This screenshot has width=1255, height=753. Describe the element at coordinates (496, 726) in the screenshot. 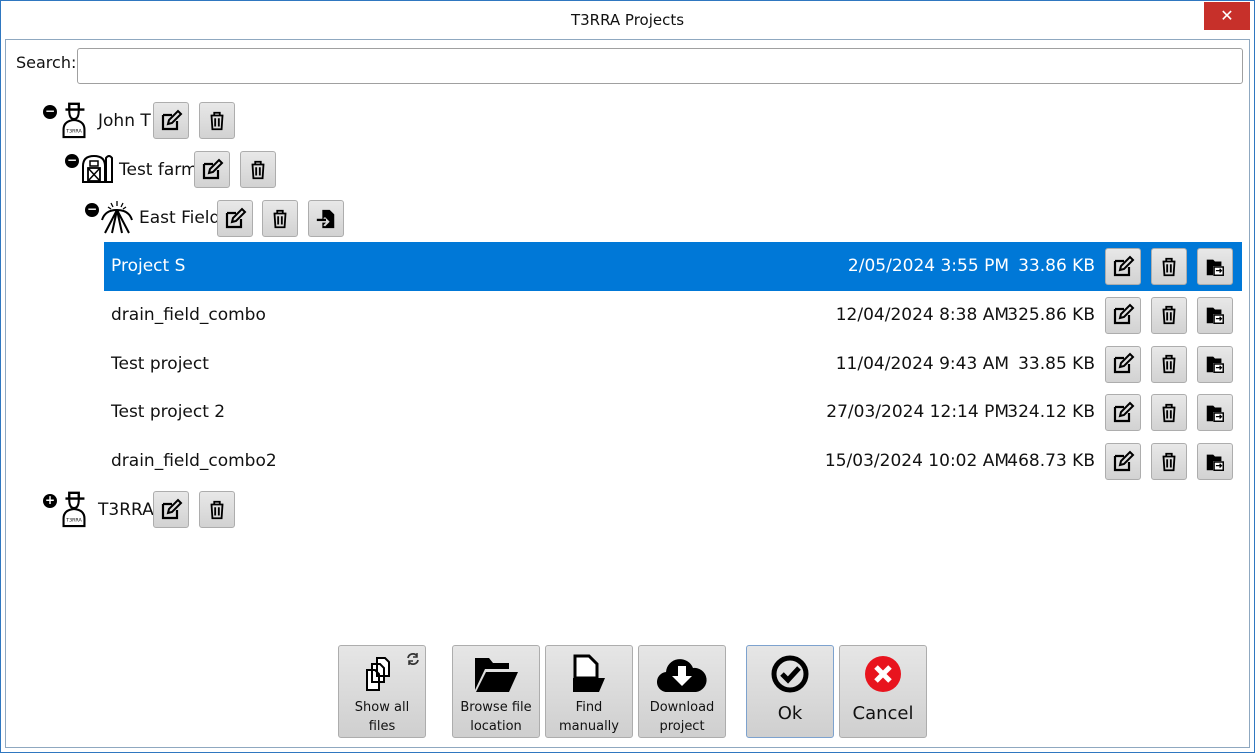

I see `button-label: location` at that location.